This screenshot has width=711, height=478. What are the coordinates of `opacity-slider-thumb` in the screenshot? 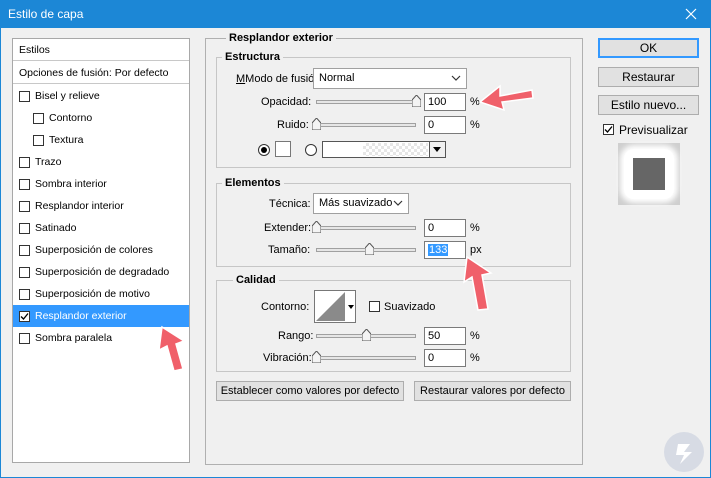 It's located at (416, 101).